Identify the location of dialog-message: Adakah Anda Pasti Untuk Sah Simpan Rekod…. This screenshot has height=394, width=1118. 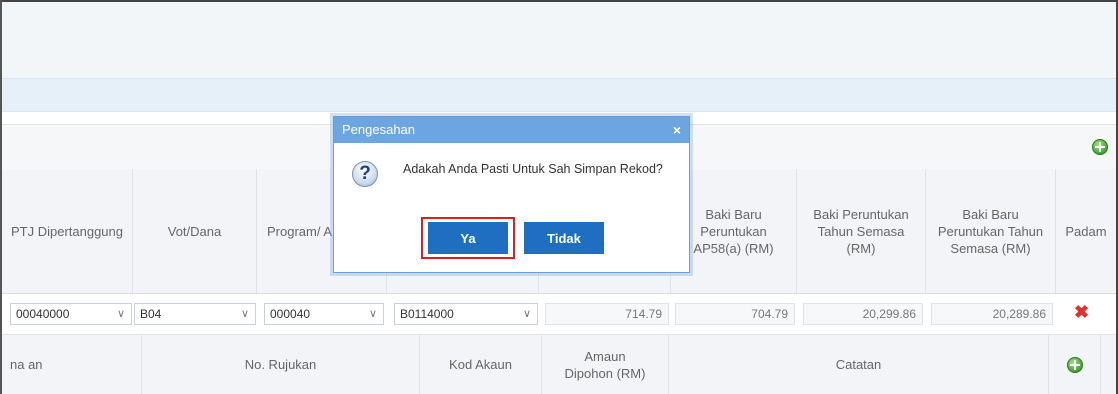
(533, 169).